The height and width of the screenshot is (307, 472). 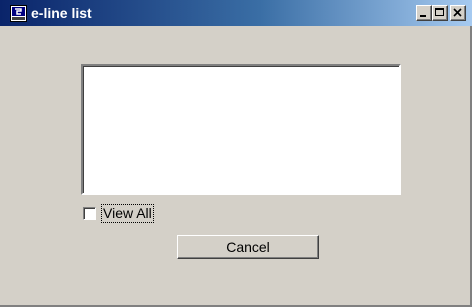 What do you see at coordinates (89, 213) in the screenshot?
I see `view-all-checkbox` at bounding box center [89, 213].